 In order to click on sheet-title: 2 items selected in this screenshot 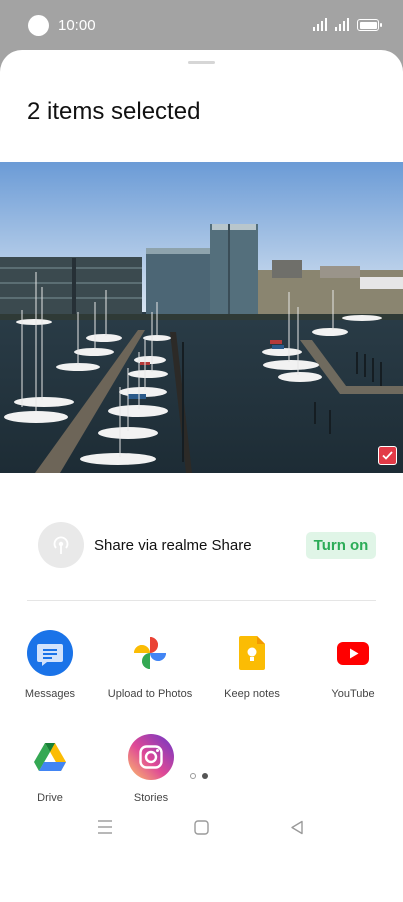, I will do `click(114, 111)`.